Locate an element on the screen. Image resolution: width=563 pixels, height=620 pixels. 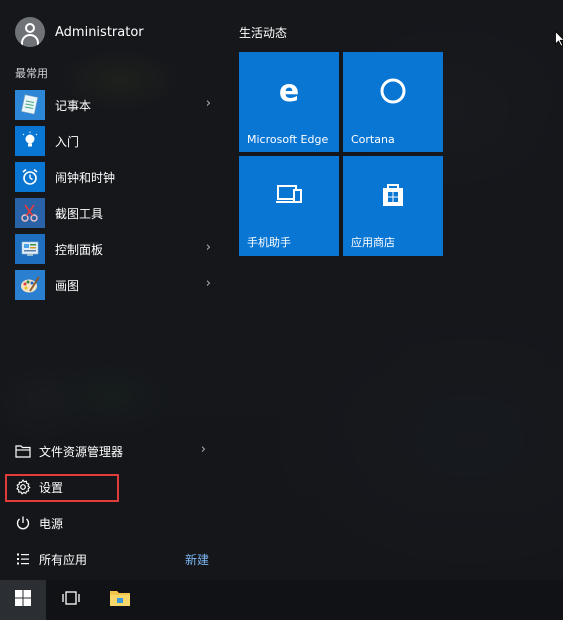
start-button is located at coordinates (23, 600).